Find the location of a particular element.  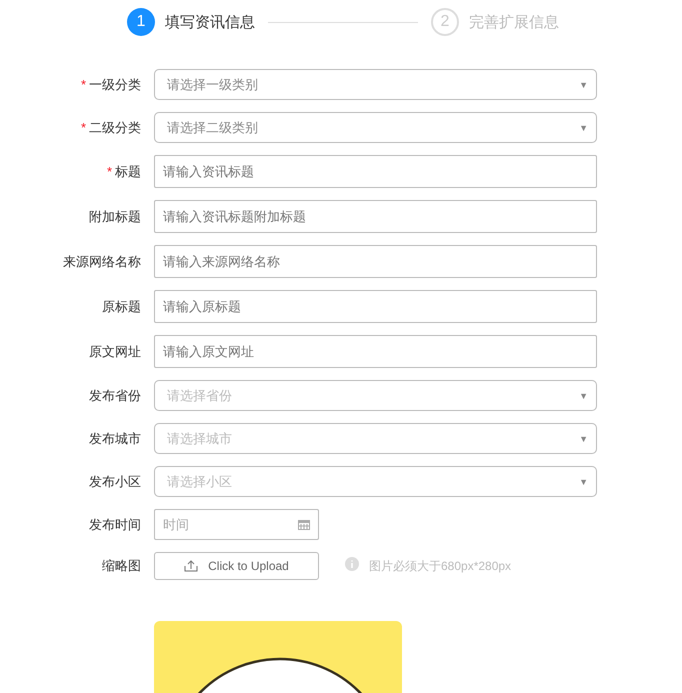

field-label: 一级分类 is located at coordinates (115, 84).